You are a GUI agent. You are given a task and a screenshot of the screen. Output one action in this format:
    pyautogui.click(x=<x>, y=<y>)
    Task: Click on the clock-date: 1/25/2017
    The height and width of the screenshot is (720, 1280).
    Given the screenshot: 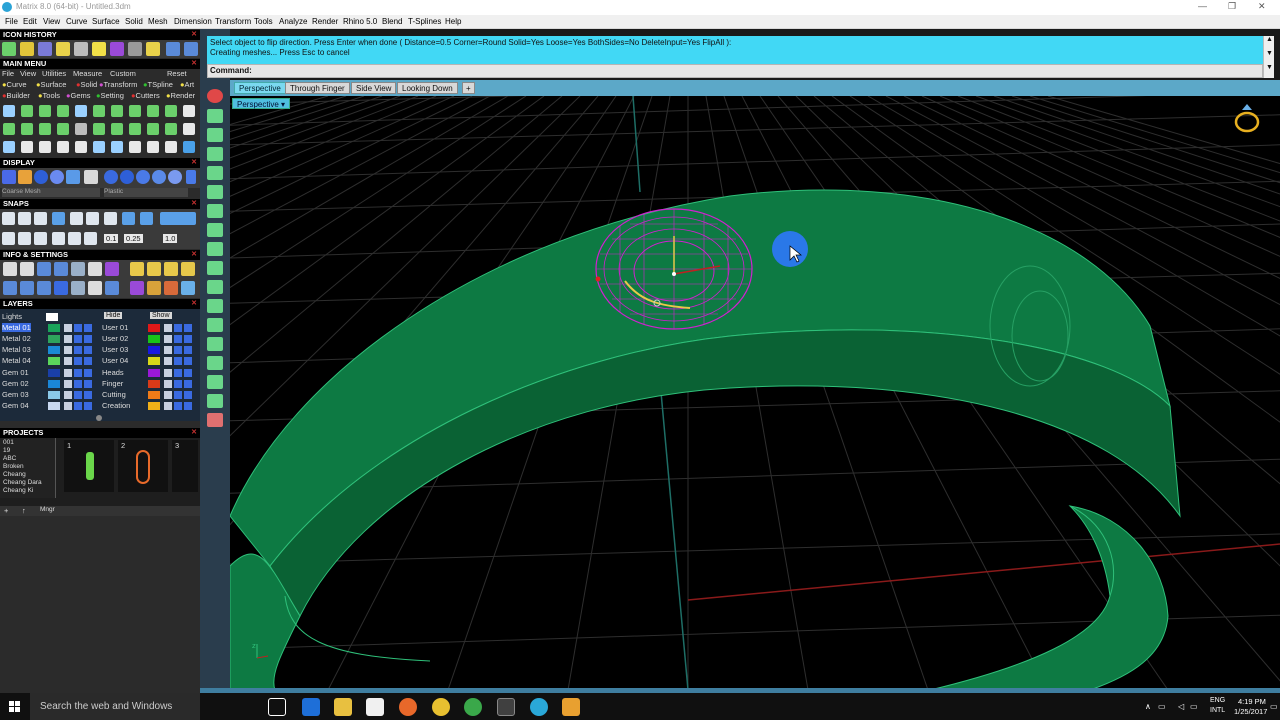 What is the action you would take?
    pyautogui.click(x=1250, y=711)
    